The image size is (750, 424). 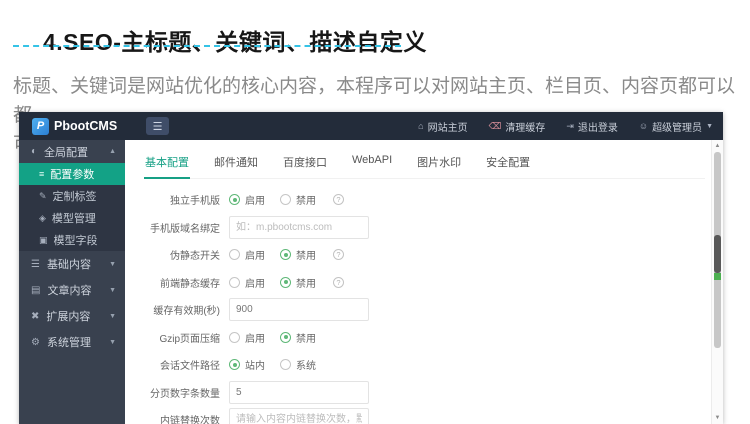 What do you see at coordinates (167, 164) in the screenshot?
I see `tab-basic-config: 基本配置` at bounding box center [167, 164].